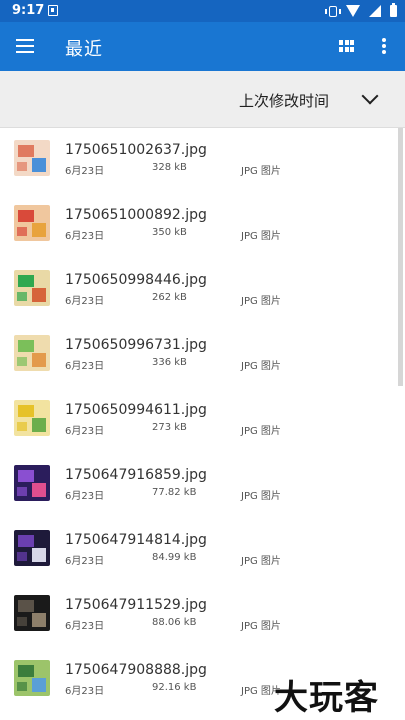  What do you see at coordinates (202, 46) in the screenshot?
I see `app-bar: 最近` at bounding box center [202, 46].